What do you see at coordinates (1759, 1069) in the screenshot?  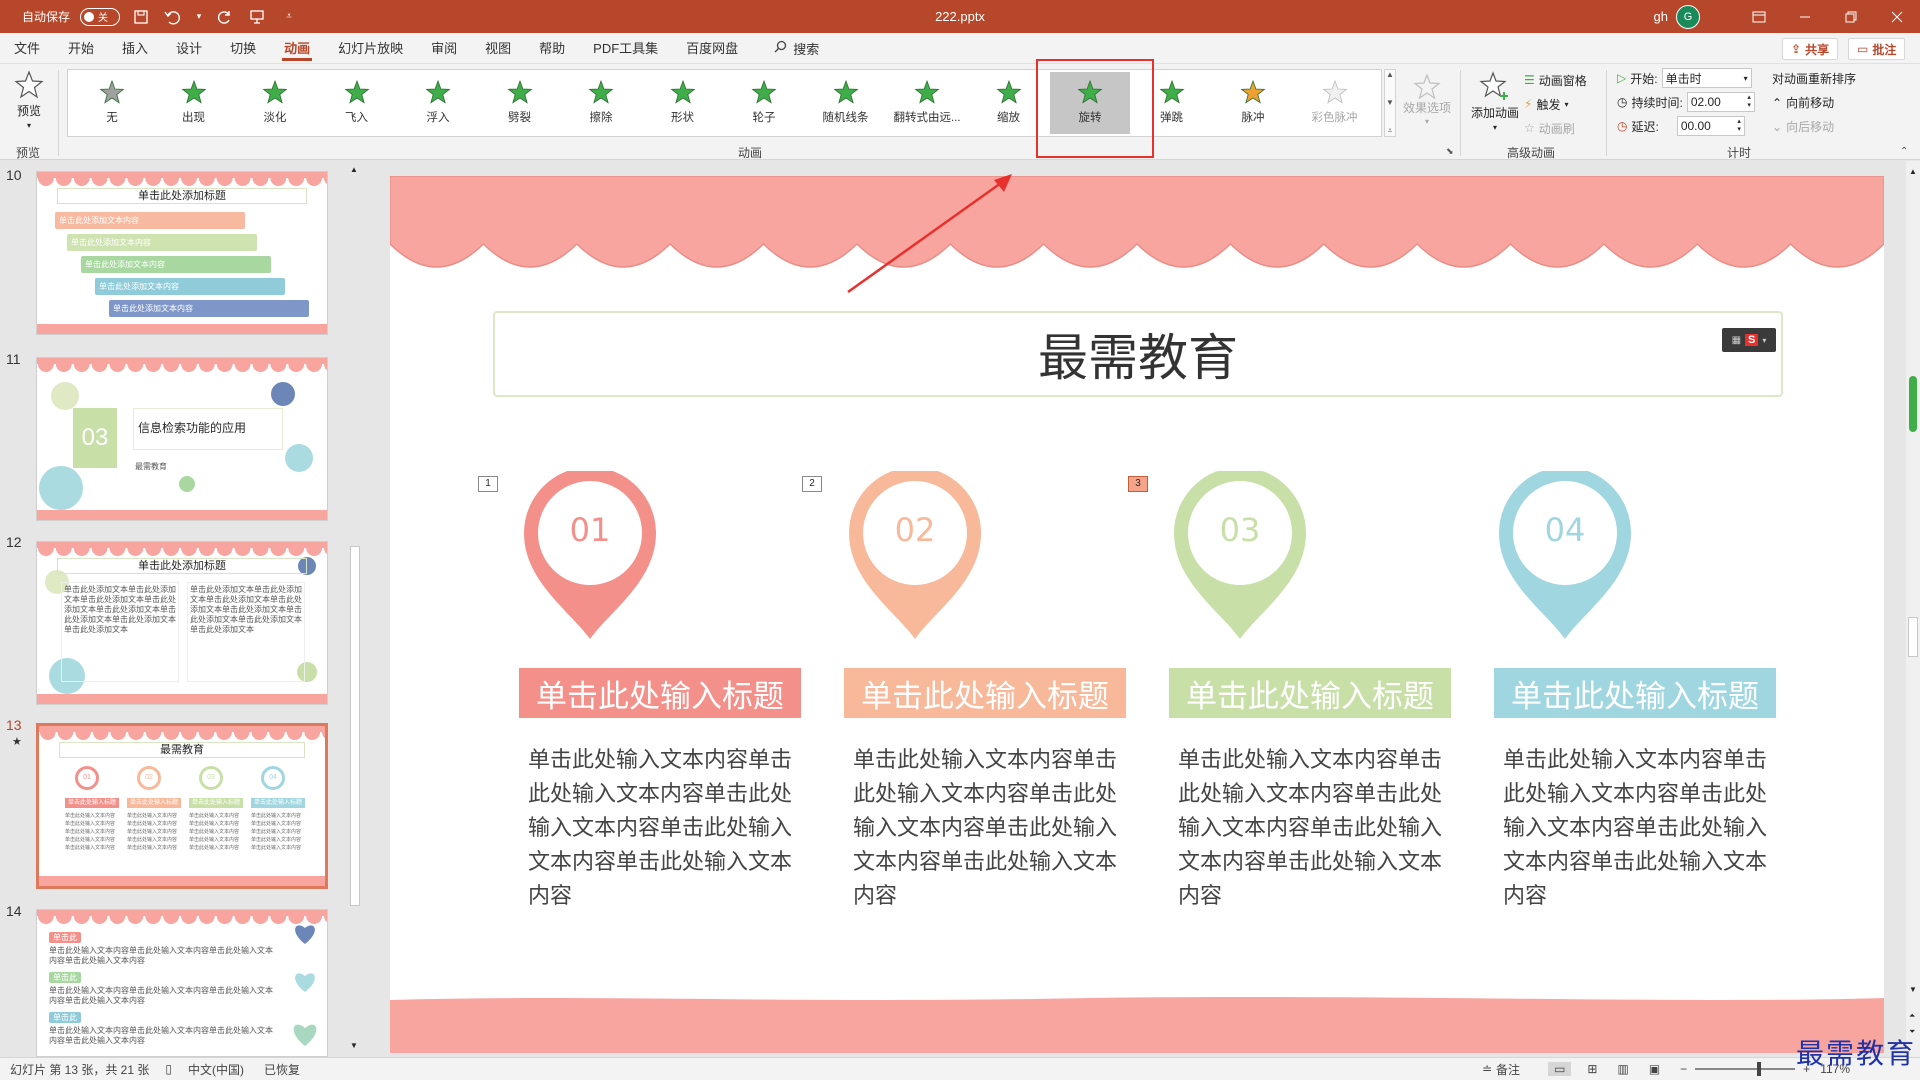 I see `zoom-slider-thumb` at bounding box center [1759, 1069].